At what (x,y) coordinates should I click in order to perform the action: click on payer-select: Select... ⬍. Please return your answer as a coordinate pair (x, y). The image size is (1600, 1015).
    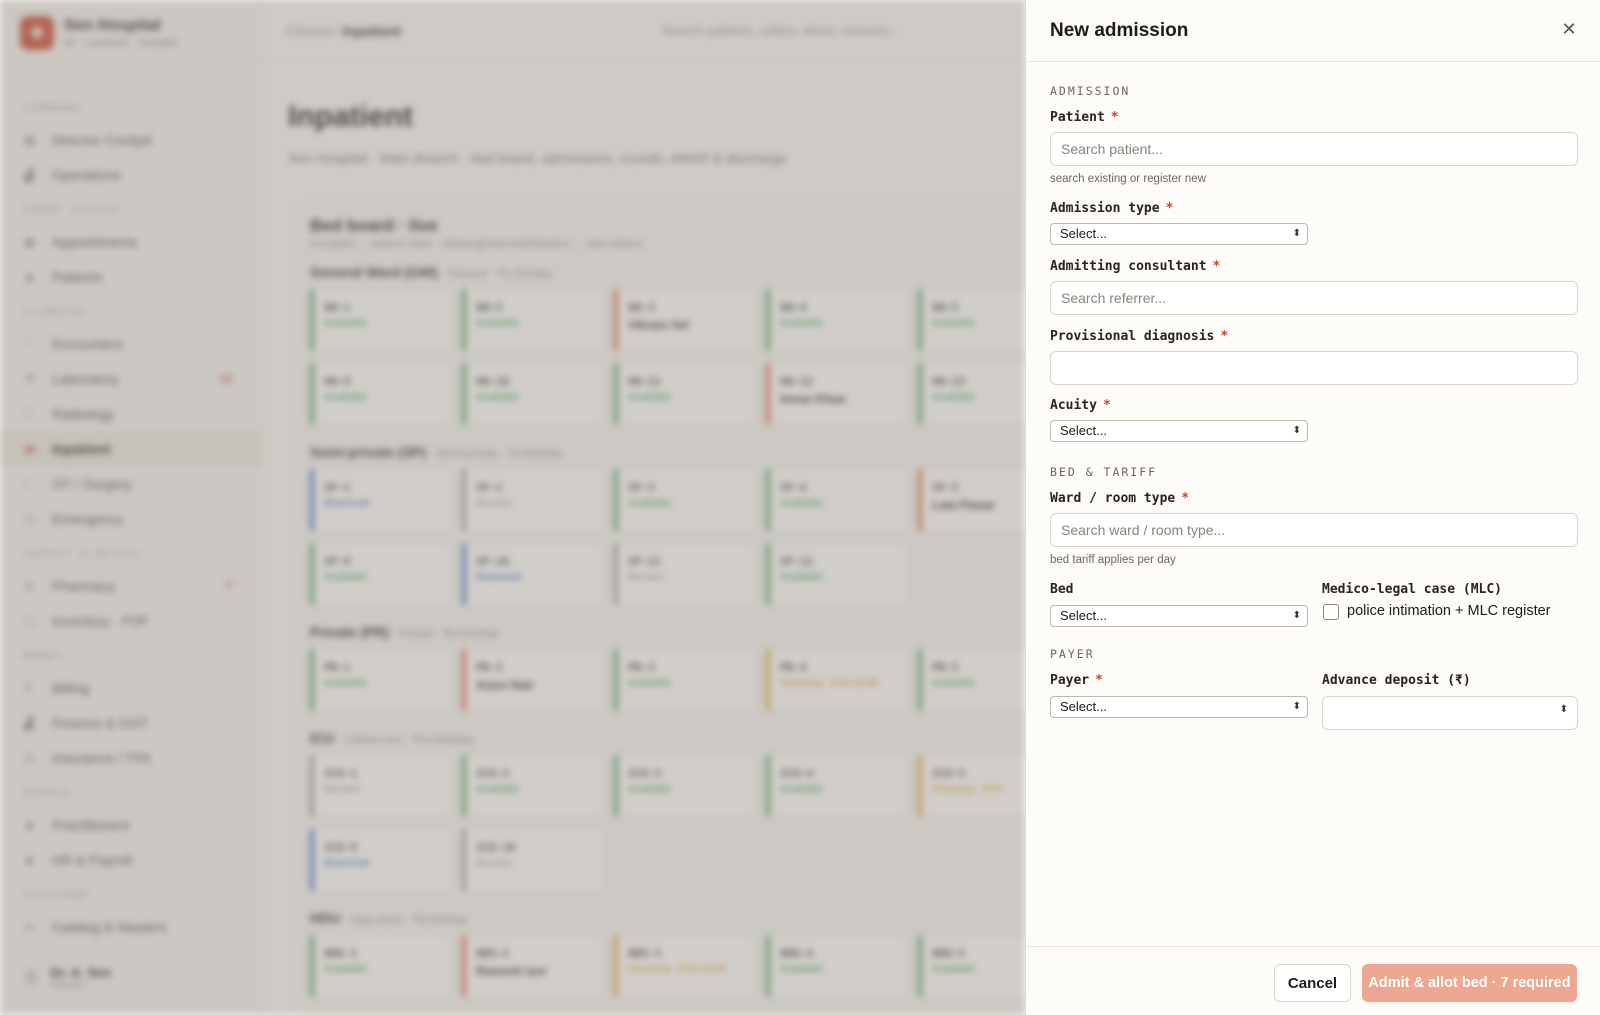
    Looking at the image, I should click on (1179, 707).